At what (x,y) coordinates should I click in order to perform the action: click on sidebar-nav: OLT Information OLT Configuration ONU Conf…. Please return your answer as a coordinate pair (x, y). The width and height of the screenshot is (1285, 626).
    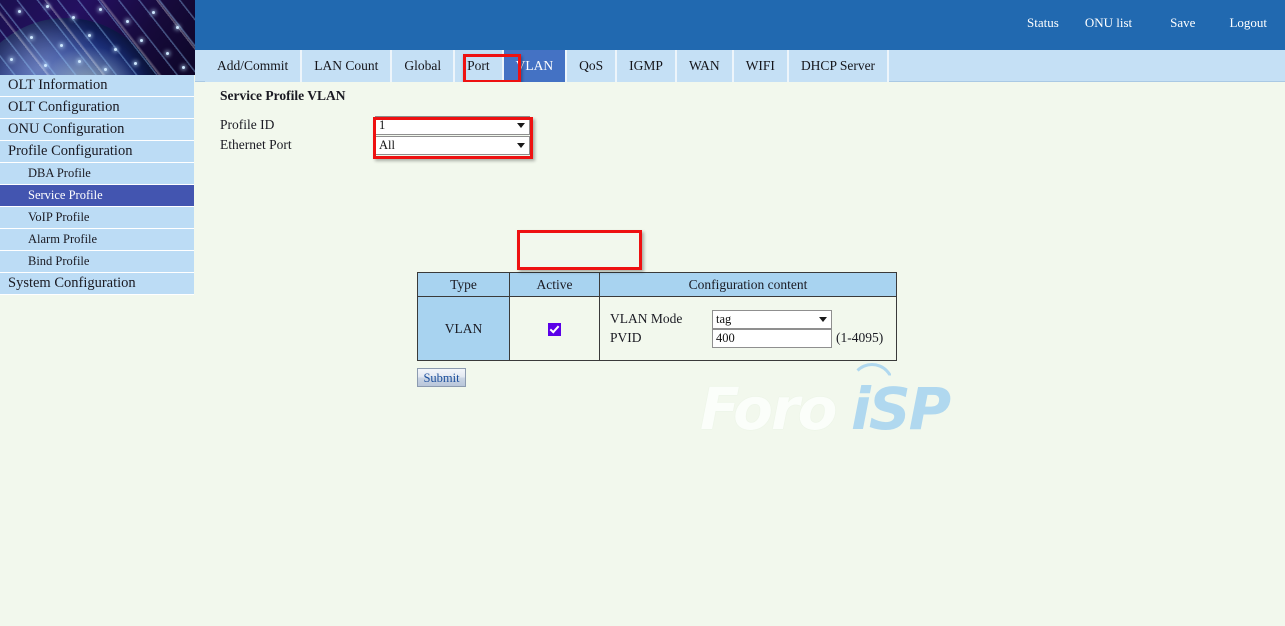
    Looking at the image, I should click on (97, 350).